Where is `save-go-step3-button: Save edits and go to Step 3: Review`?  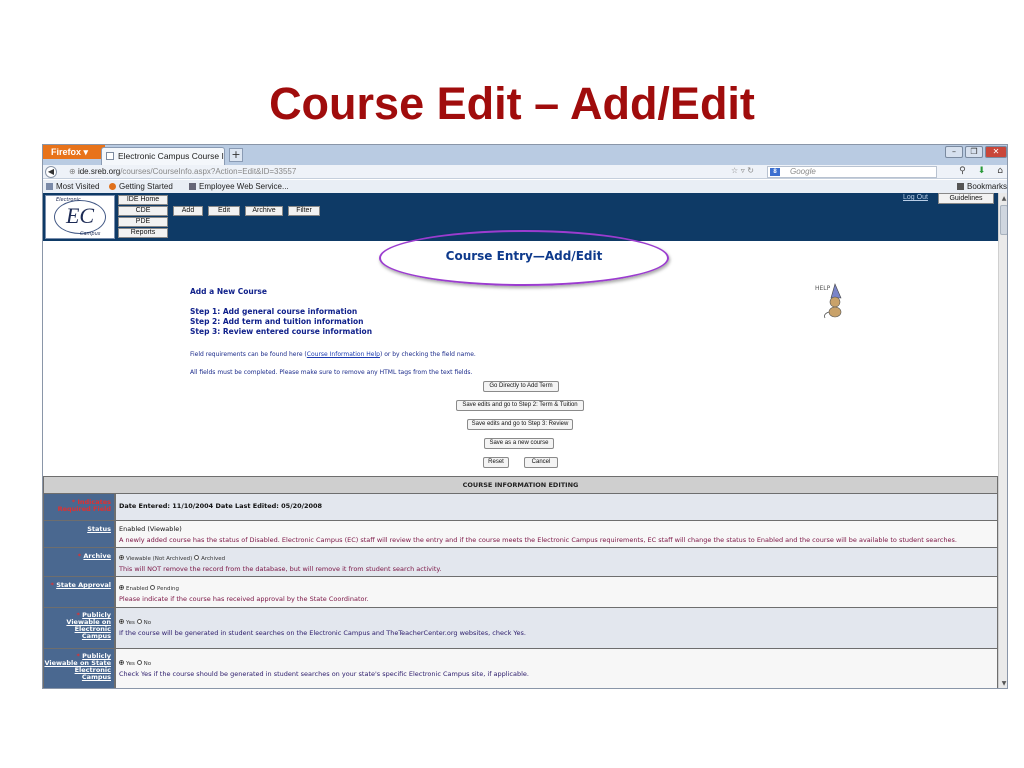 save-go-step3-button: Save edits and go to Step 3: Review is located at coordinates (520, 424).